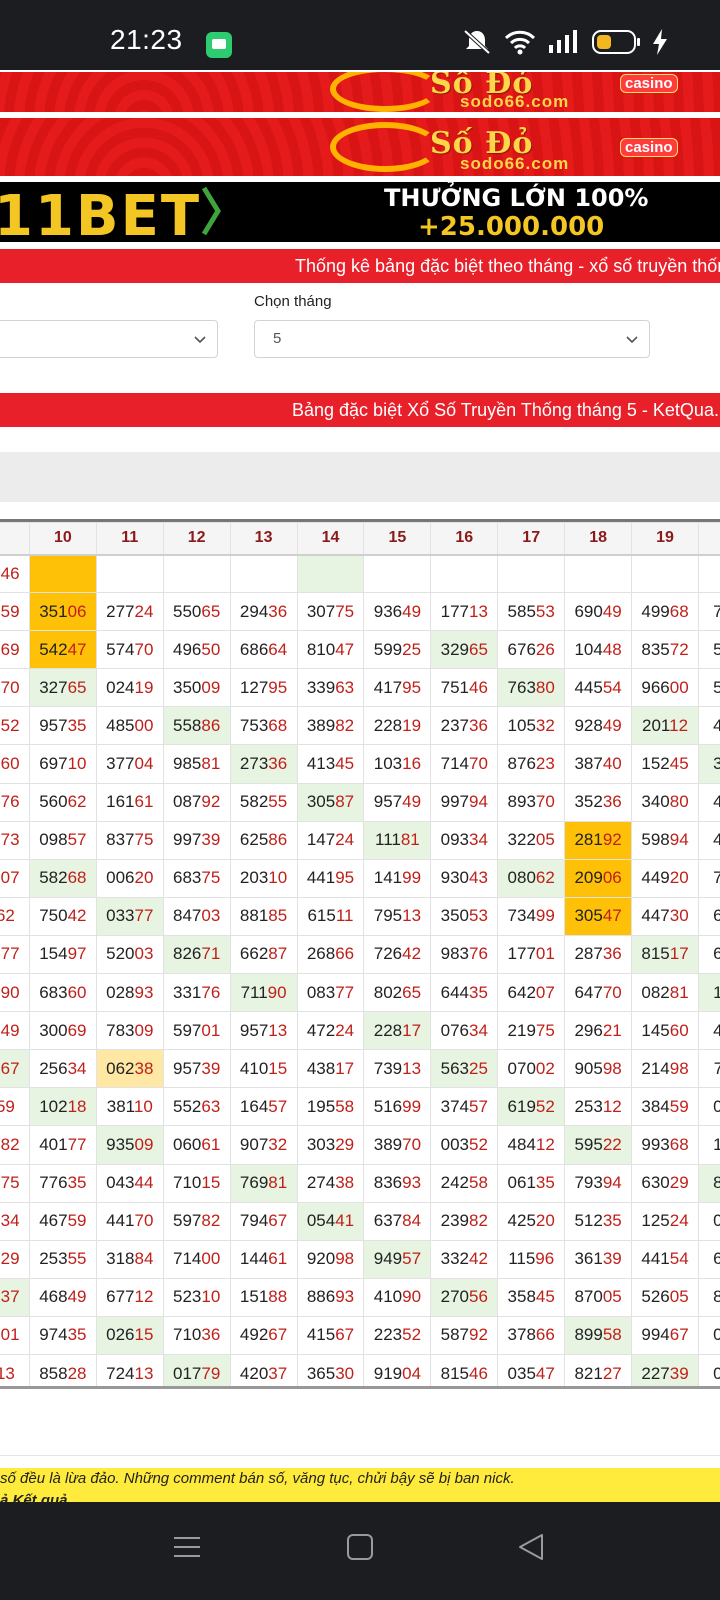 Image resolution: width=720 pixels, height=1600 pixels. What do you see at coordinates (588, 1221) in the screenshot?
I see `result-head-digits: 512` at bounding box center [588, 1221].